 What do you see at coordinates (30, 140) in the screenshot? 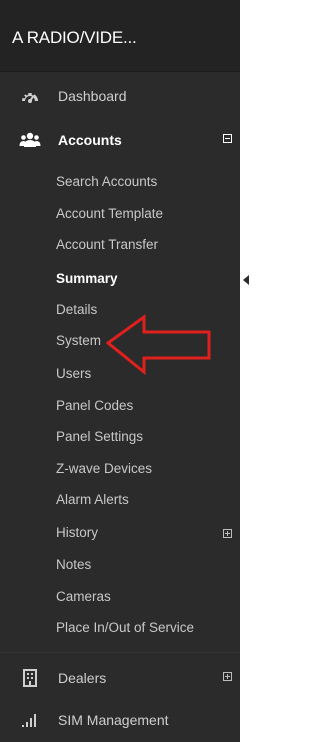
I see `users-group-icon` at bounding box center [30, 140].